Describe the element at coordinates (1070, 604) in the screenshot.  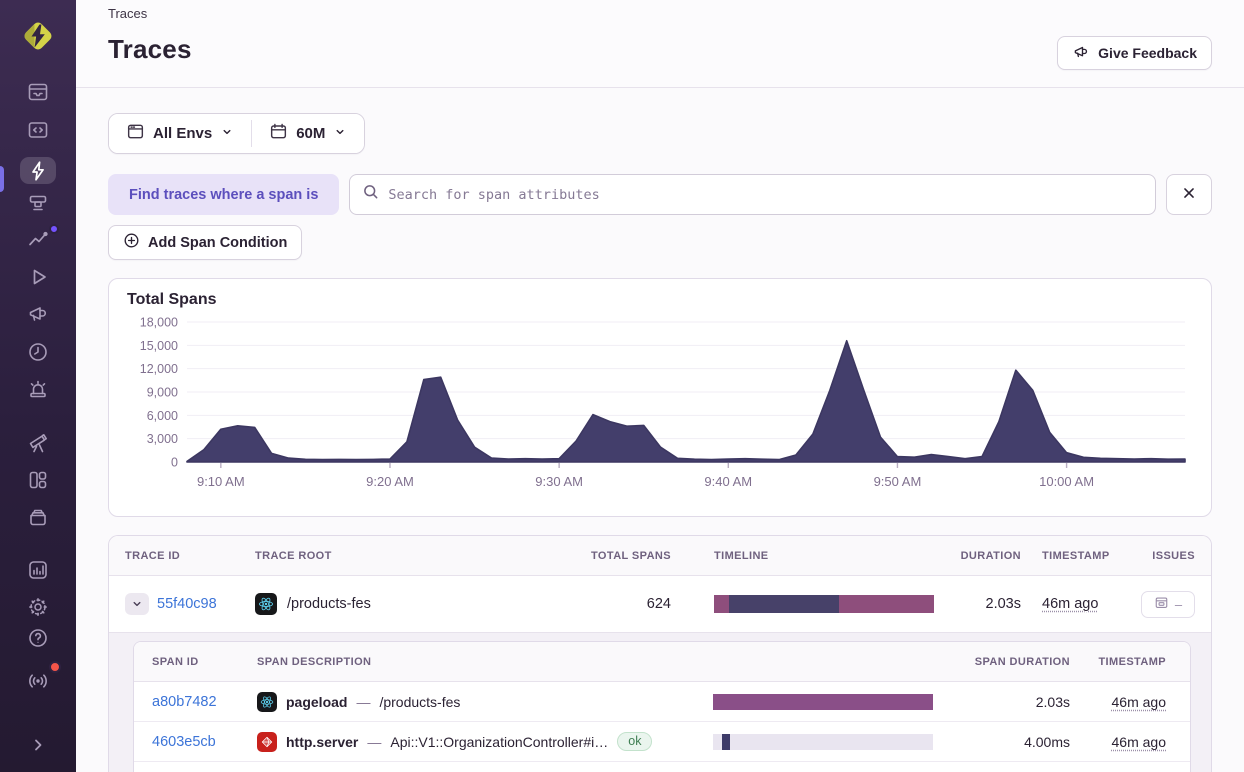
I see `trace-timestamp: 46m ago` at that location.